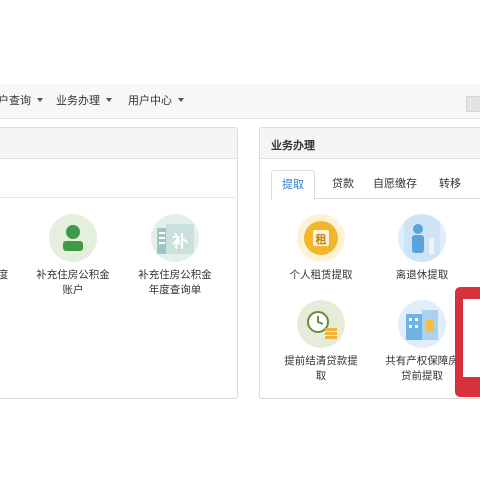 This screenshot has width=480, height=480. Describe the element at coordinates (21, 100) in the screenshot. I see `nav-item-query: 户查询` at that location.